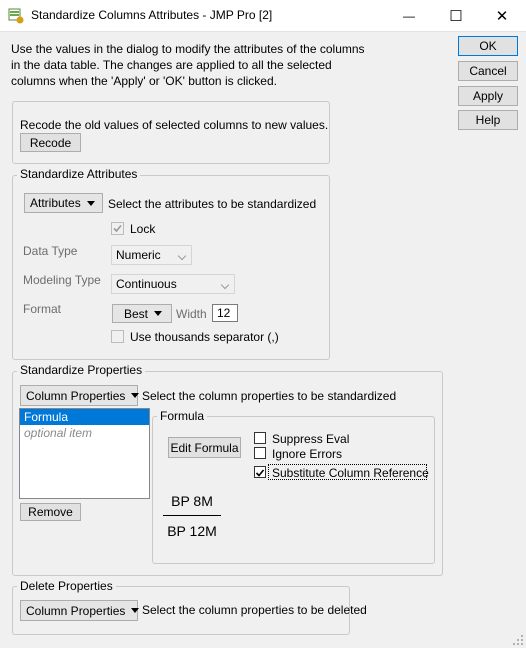 This screenshot has width=526, height=648. What do you see at coordinates (146, 284) in the screenshot?
I see `modeling-type-value: Continuous` at bounding box center [146, 284].